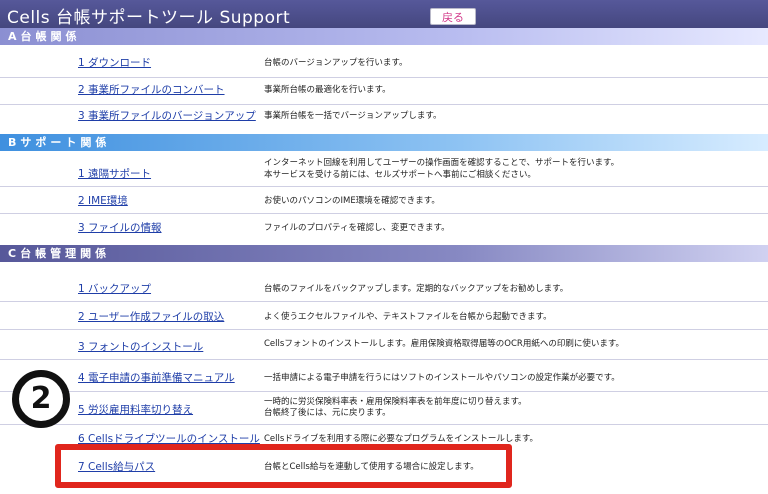 This screenshot has height=494, width=768. Describe the element at coordinates (120, 227) in the screenshot. I see `link-file-info: 3 ファイルの情報` at that location.